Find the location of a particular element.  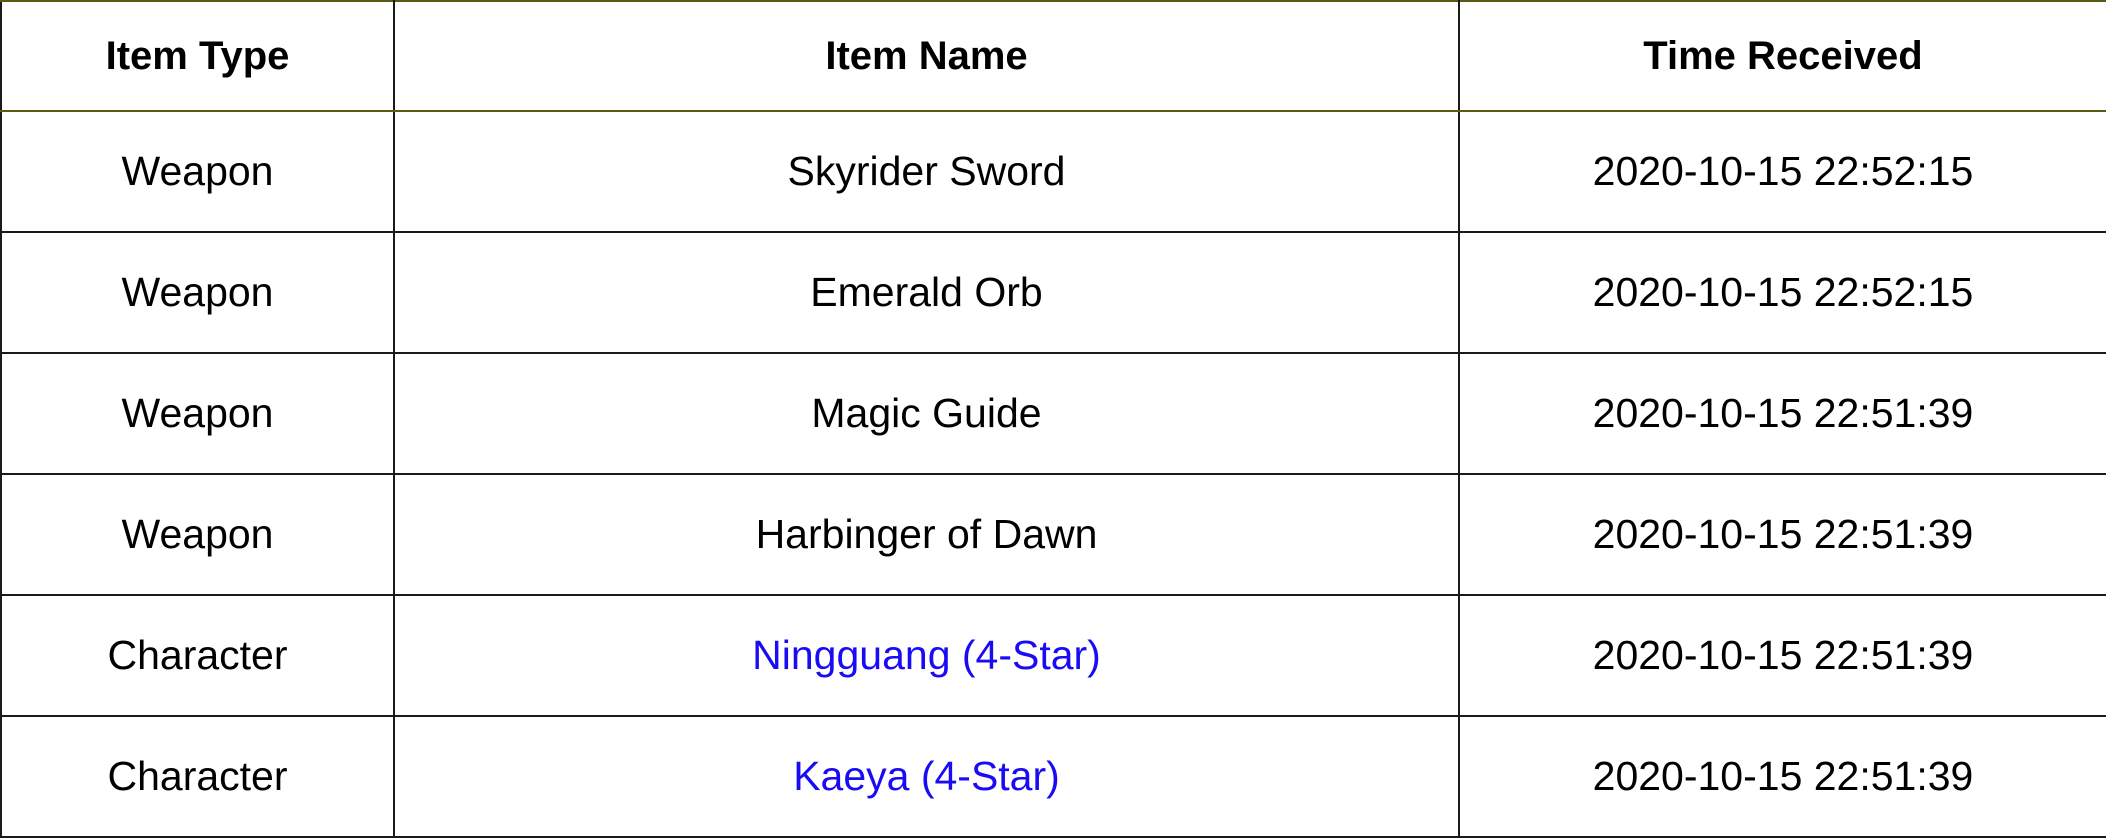

table-row: Weapon Emerald Orb 2020-10-15 22:52:15 is located at coordinates (1053, 292).